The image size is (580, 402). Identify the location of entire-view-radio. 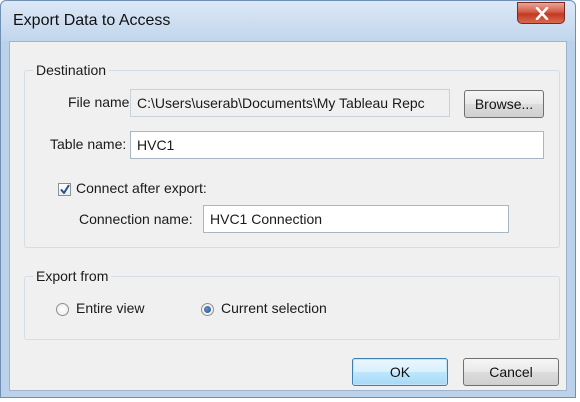
(62, 309).